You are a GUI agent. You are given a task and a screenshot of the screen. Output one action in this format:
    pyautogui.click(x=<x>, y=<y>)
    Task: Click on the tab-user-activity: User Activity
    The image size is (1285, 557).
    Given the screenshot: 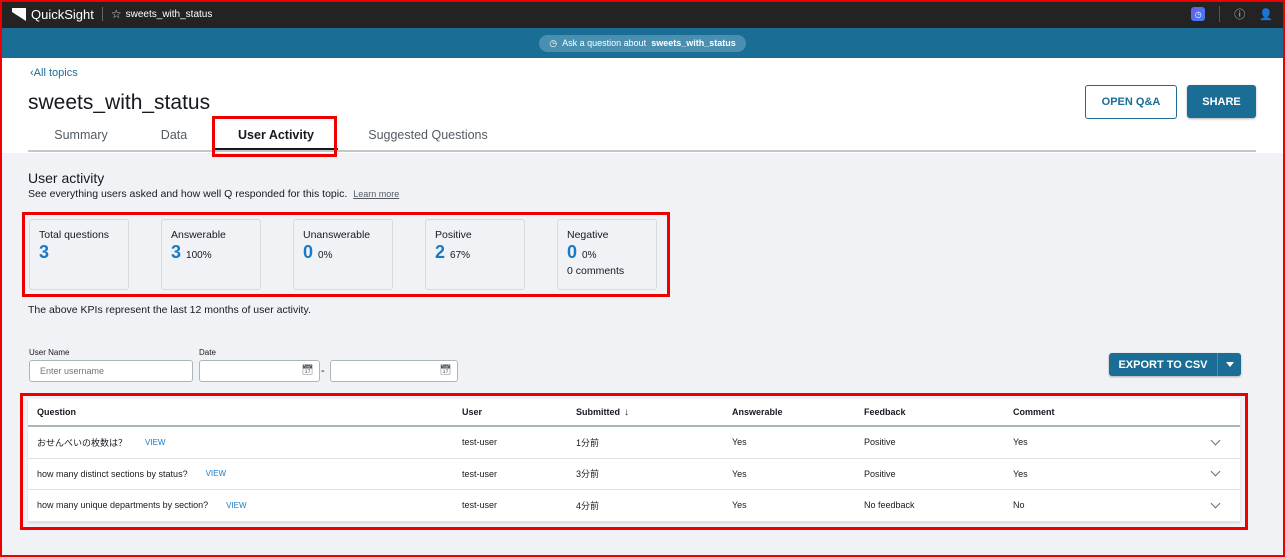 What is the action you would take?
    pyautogui.click(x=276, y=138)
    